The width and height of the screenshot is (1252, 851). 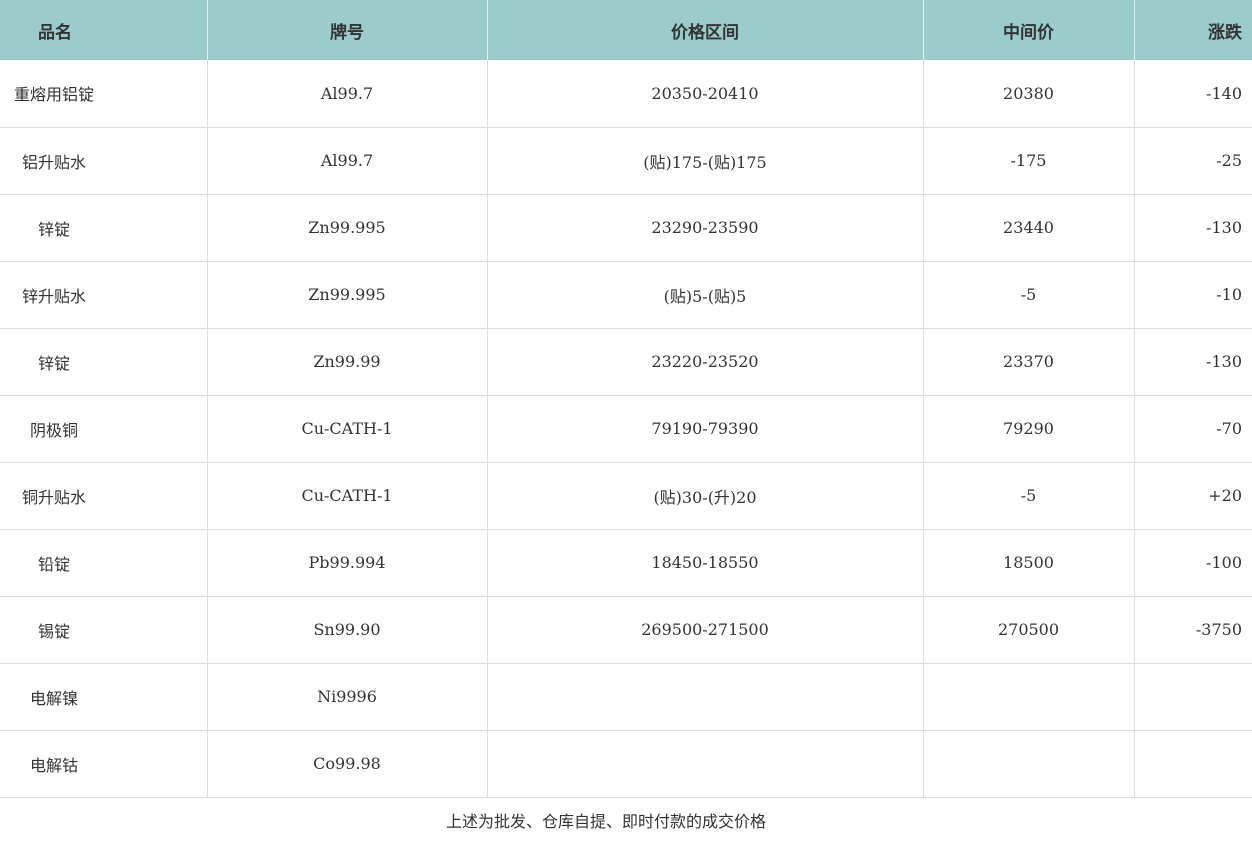 I want to click on header-row: 品名 牌号 价格区间 中间价 涨跌, so click(x=626, y=30).